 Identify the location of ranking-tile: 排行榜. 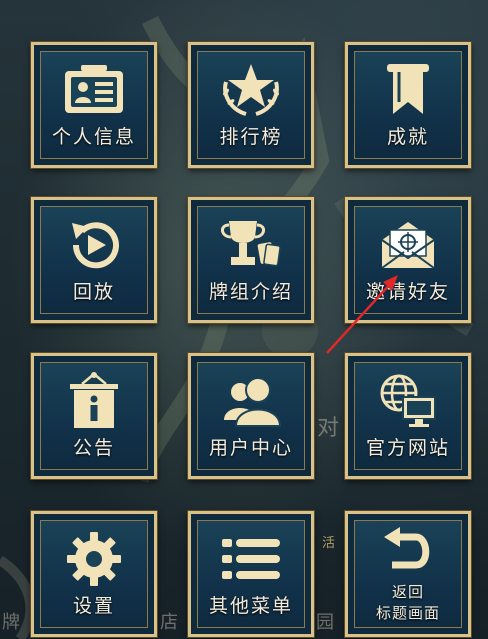
(251, 105).